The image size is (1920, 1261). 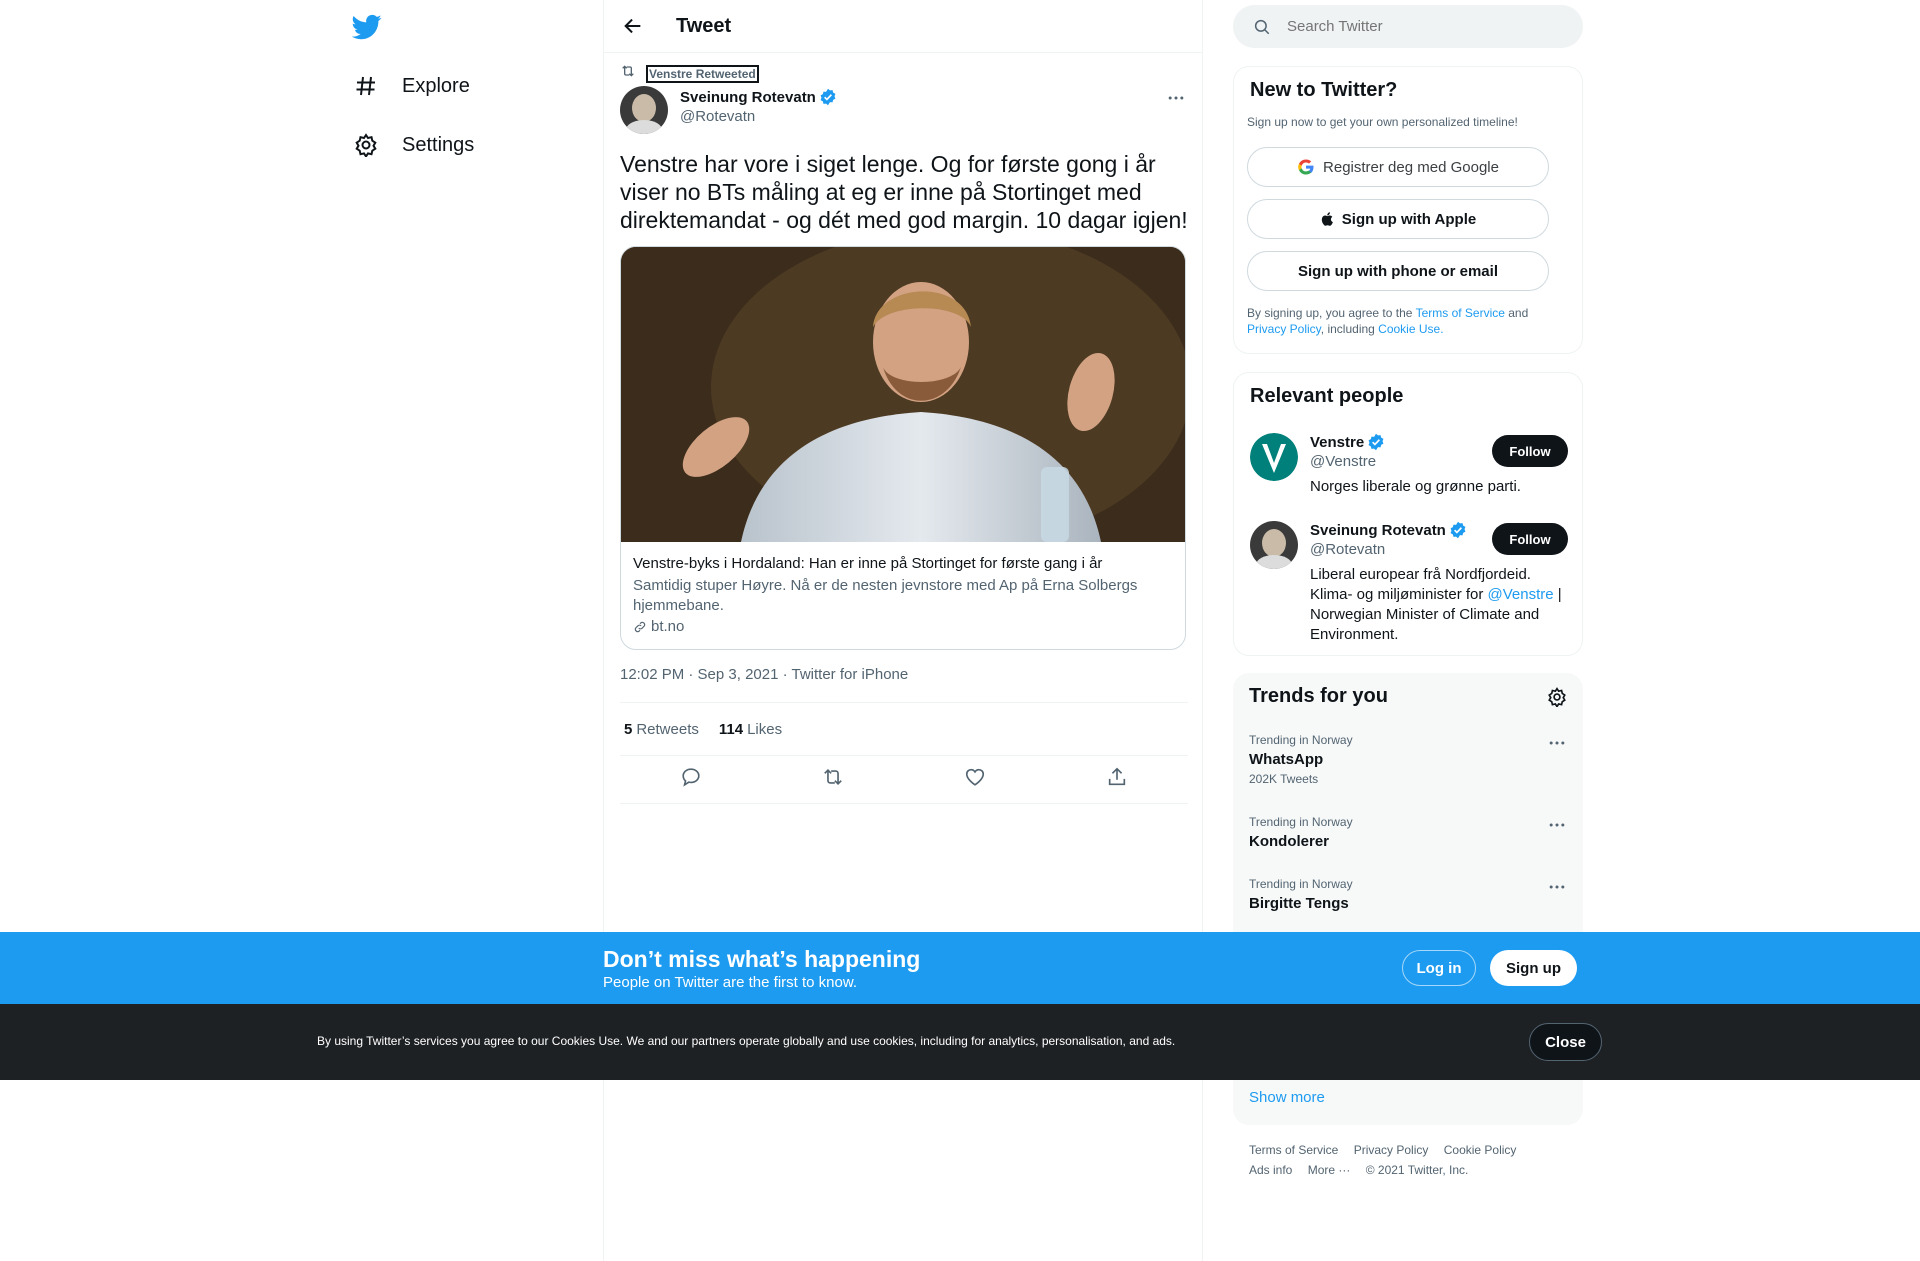 What do you see at coordinates (1391, 1150) in the screenshot?
I see `footer-privacy-link: Privacy Policy` at bounding box center [1391, 1150].